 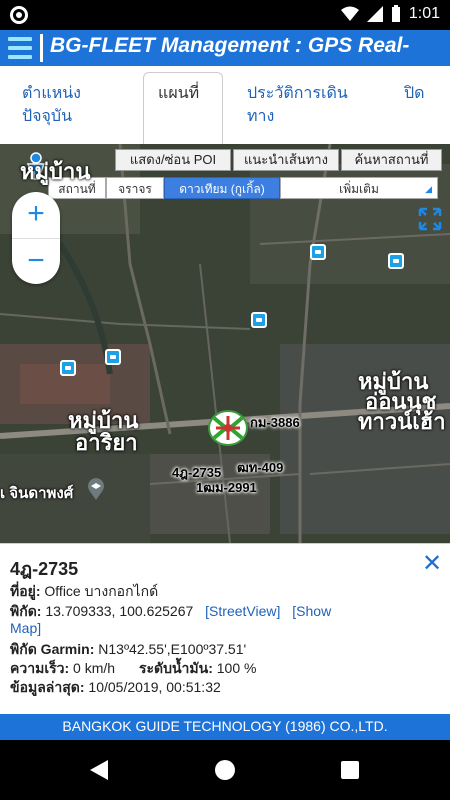 I want to click on info-updated: ข้อมูลล่าสุด: 10/05/2019, 00:51:32, so click(x=115, y=688).